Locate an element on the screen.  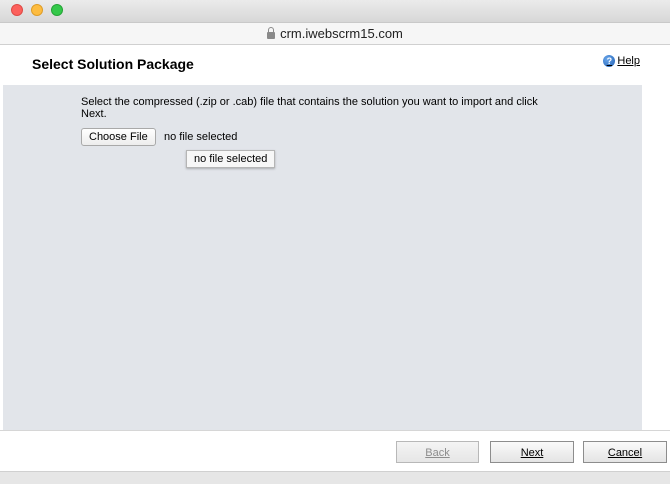
cancel-button: Cancel is located at coordinates (625, 452).